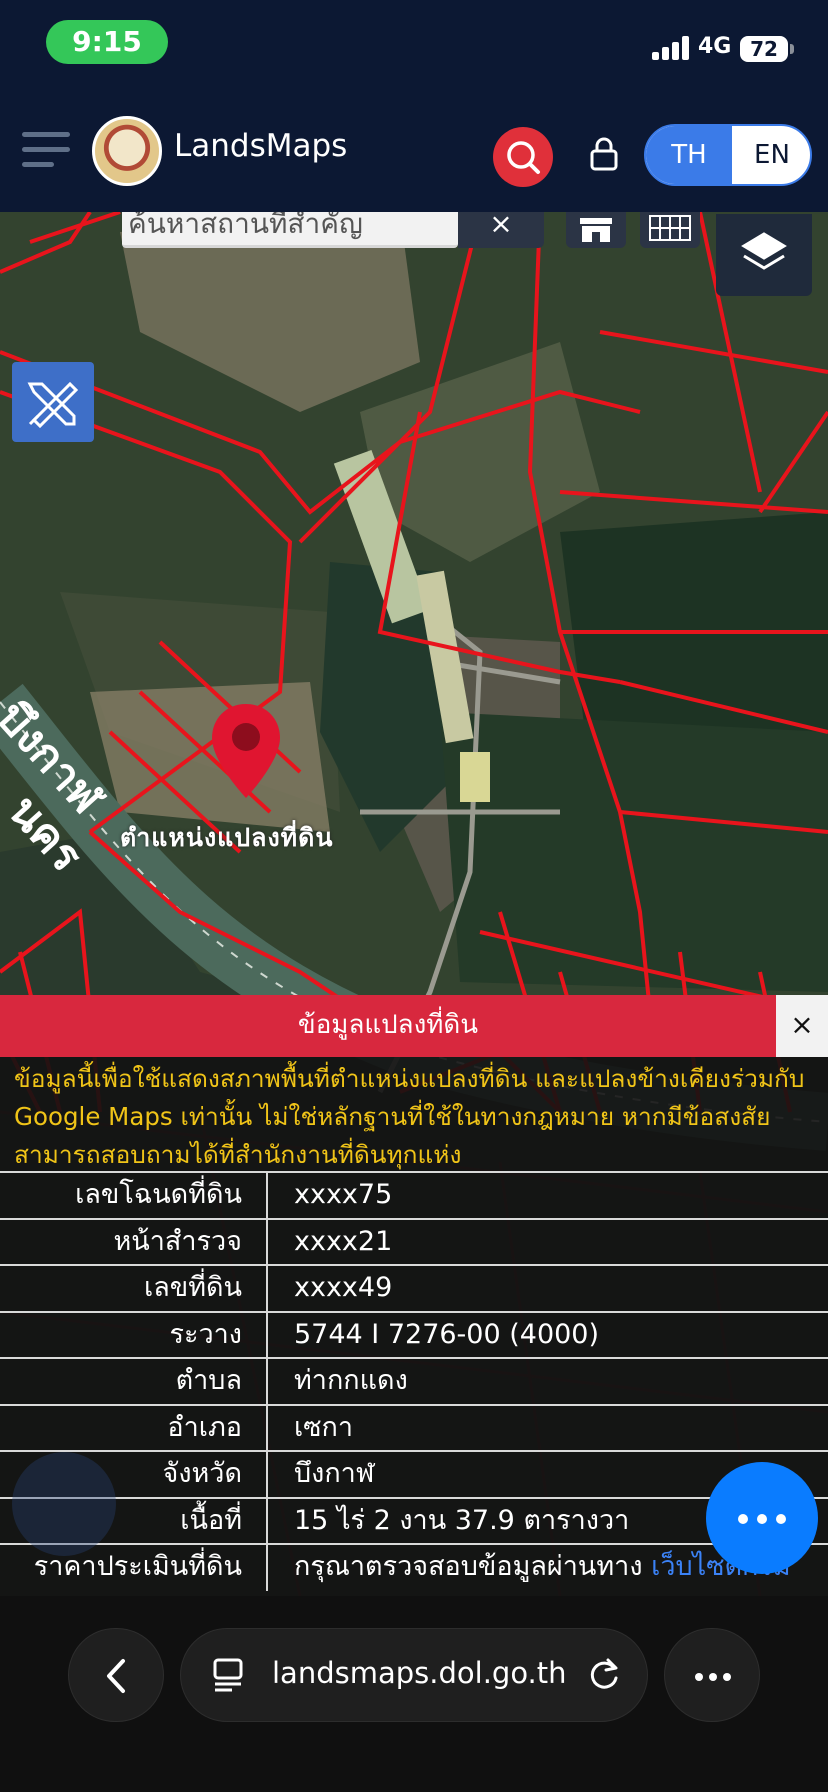 This screenshot has height=1792, width=828. I want to click on info-icon, so click(64, 1504).